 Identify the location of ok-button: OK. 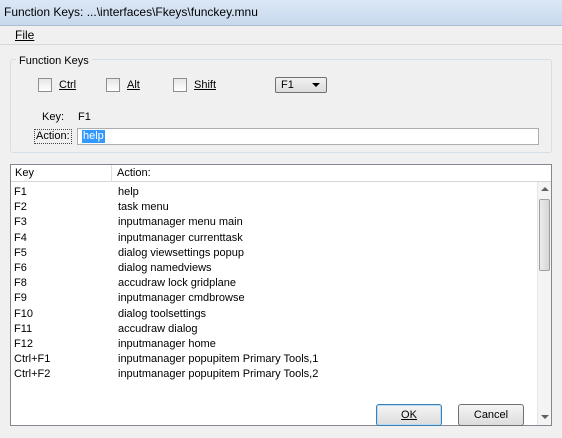
(409, 415).